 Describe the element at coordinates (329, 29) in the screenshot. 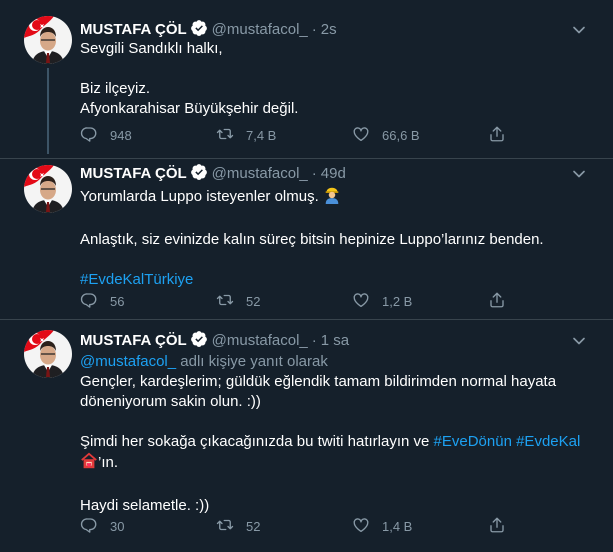

I see `timestamp: 2s` at that location.